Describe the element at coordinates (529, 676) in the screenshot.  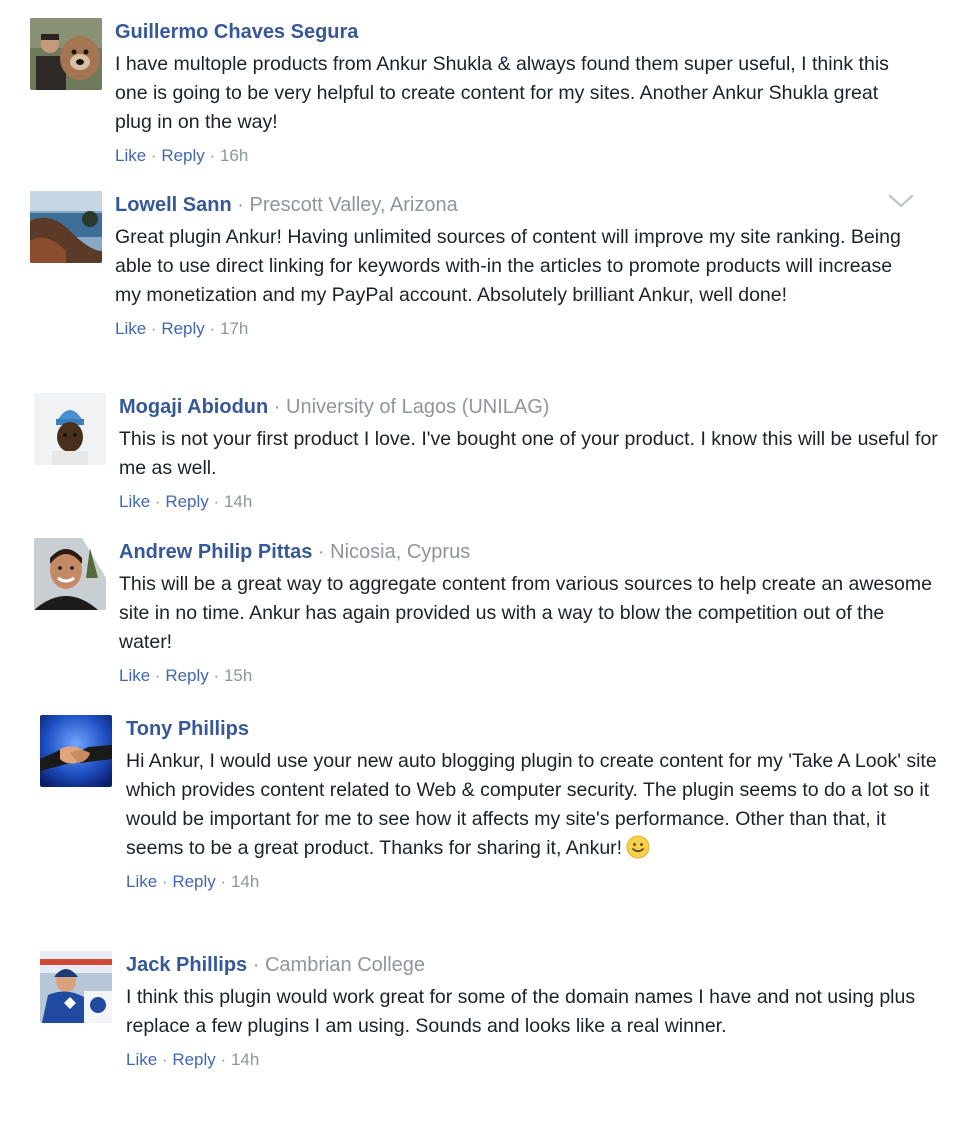
I see `comment-actions: Like · Reply · 15h` at that location.